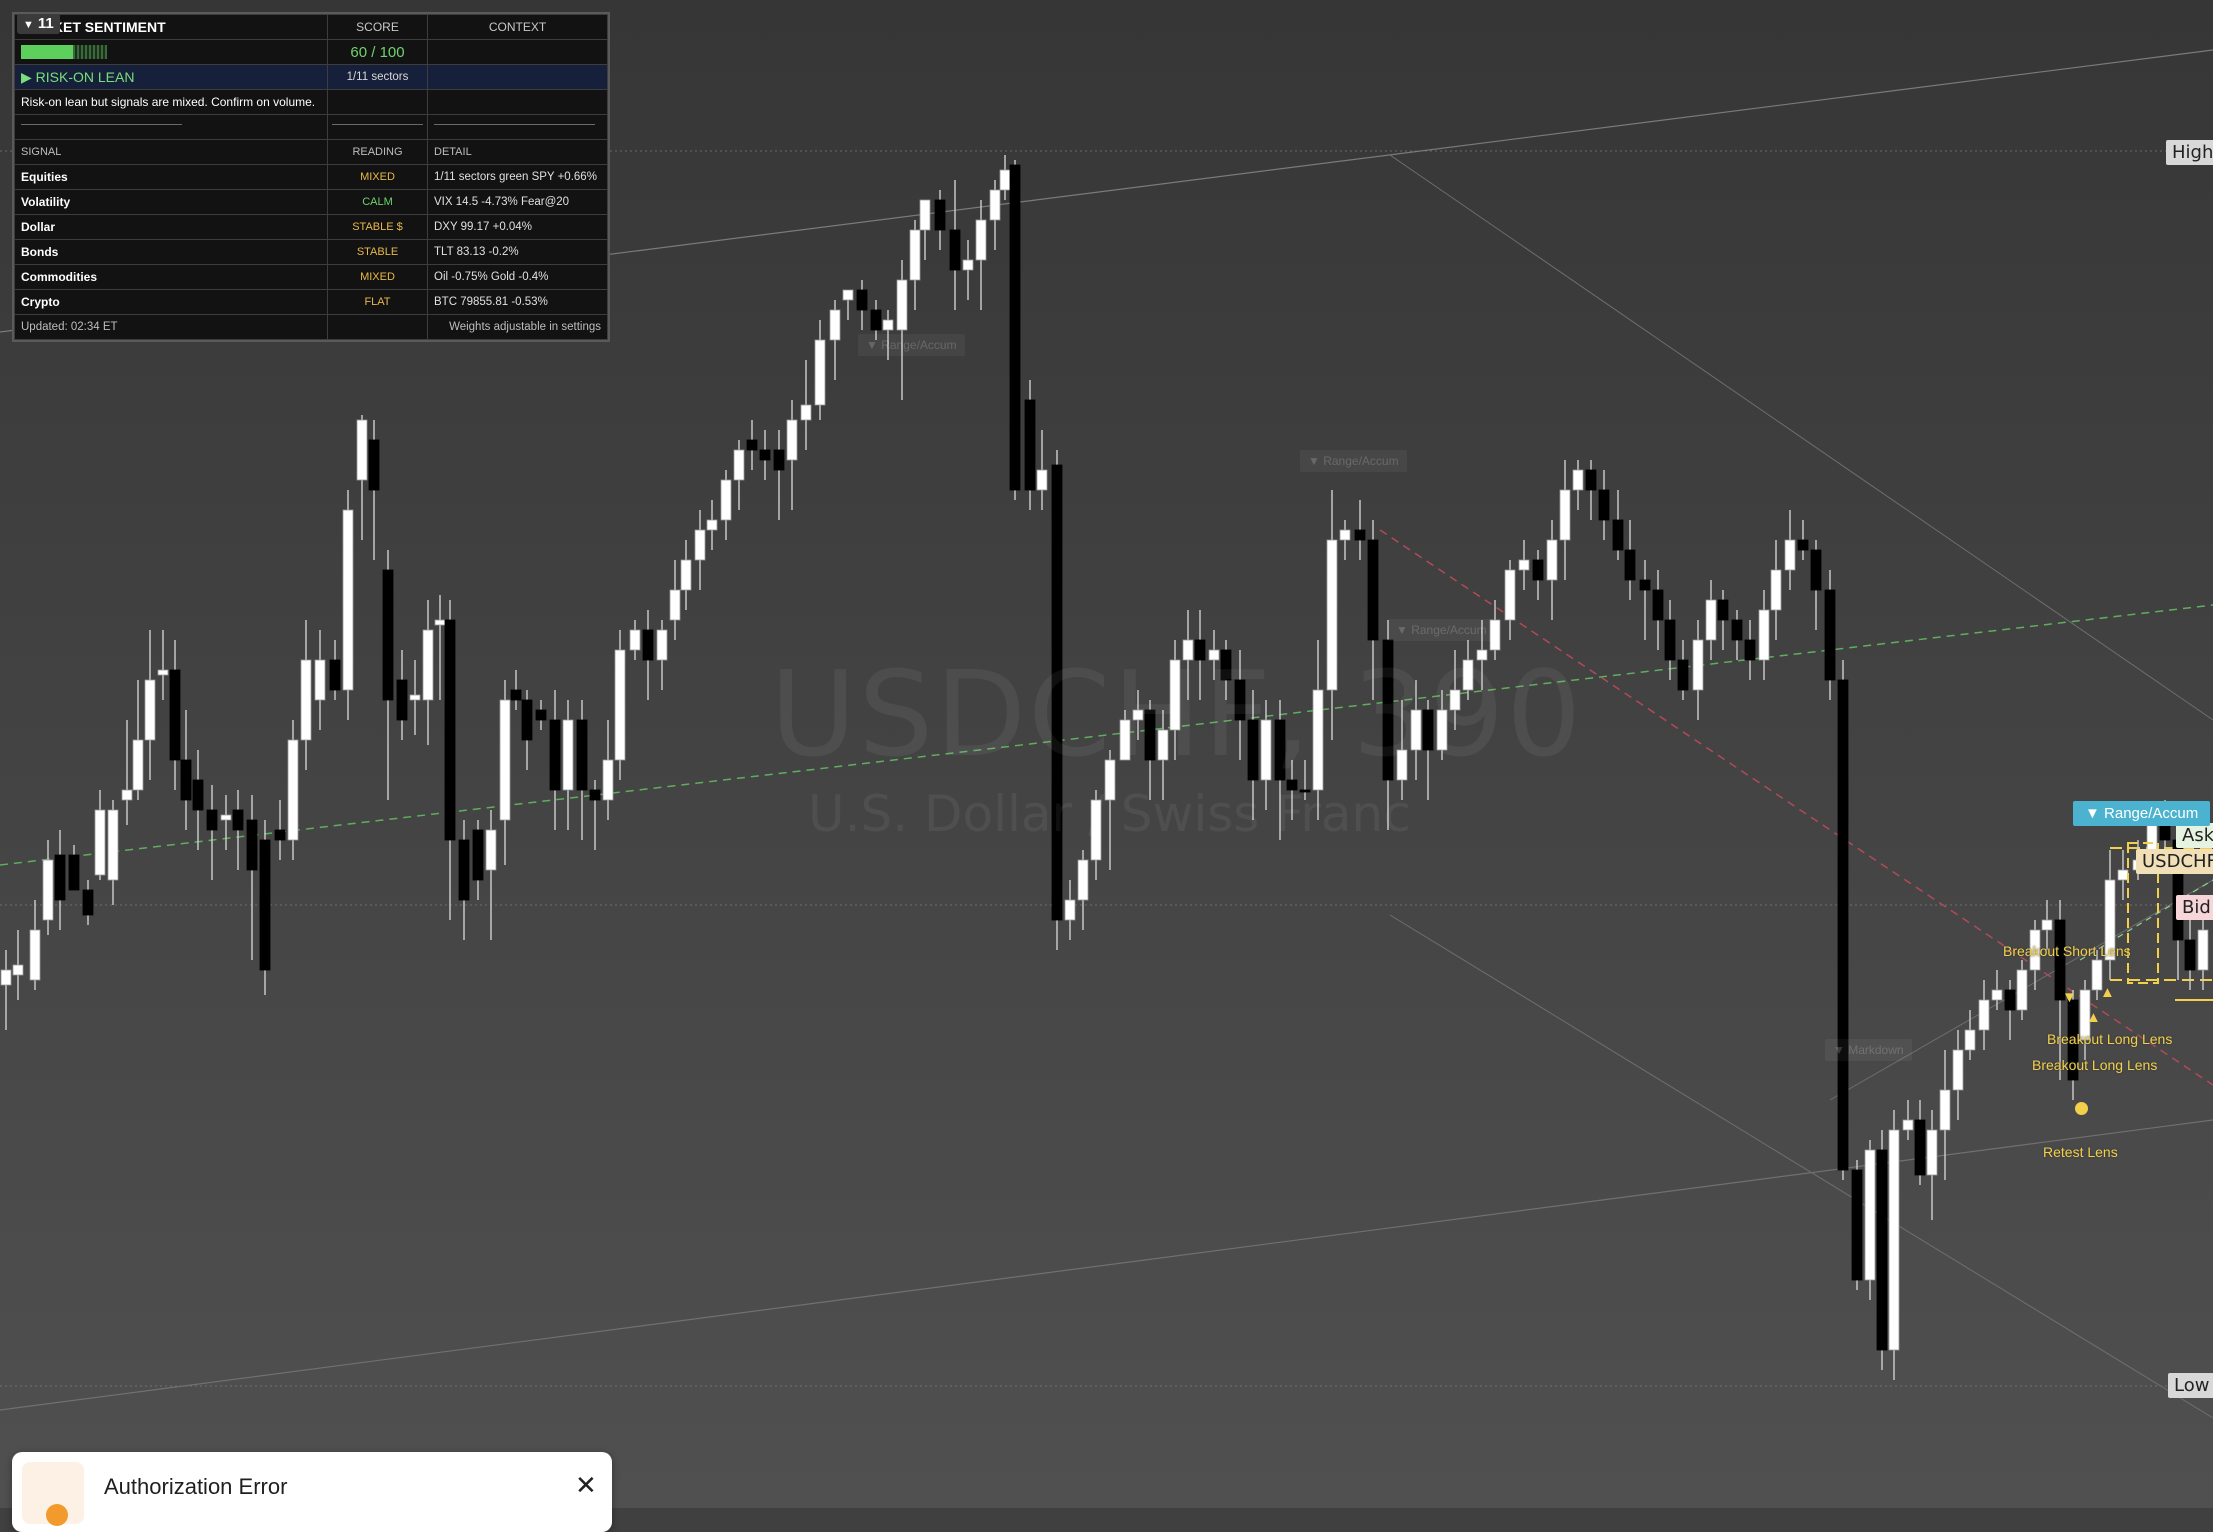  Describe the element at coordinates (311, 227) in the screenshot. I see `signal-row: Dollar STABLE $ DXY 99.17 +0.04%` at that location.